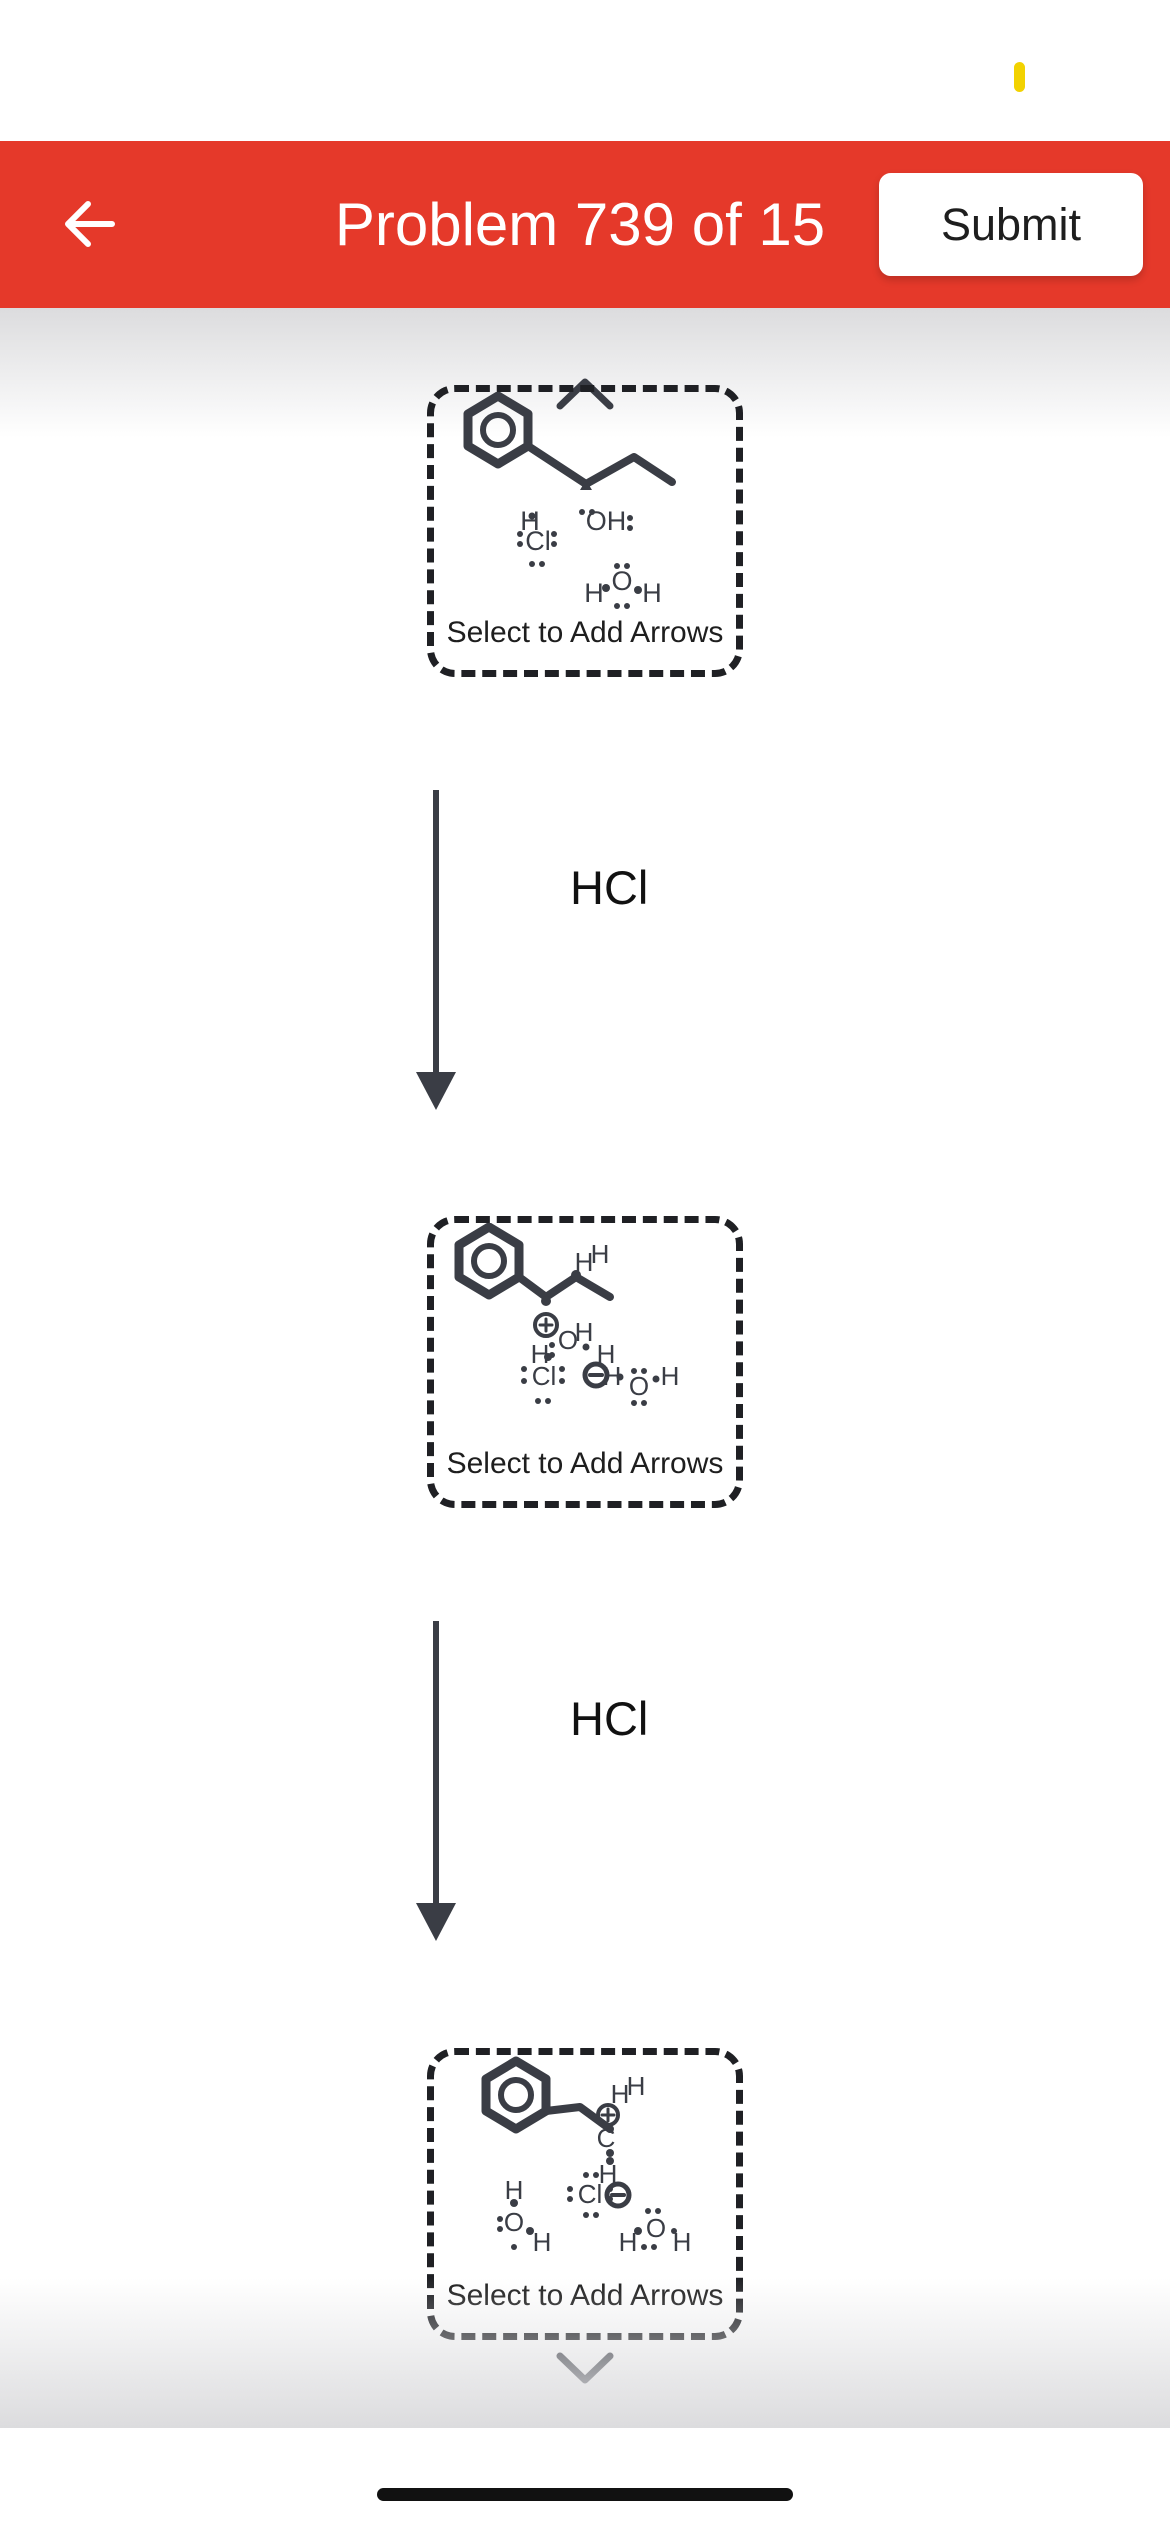 This screenshot has width=1170, height=2532. I want to click on chevron-down-icon, so click(585, 2370).